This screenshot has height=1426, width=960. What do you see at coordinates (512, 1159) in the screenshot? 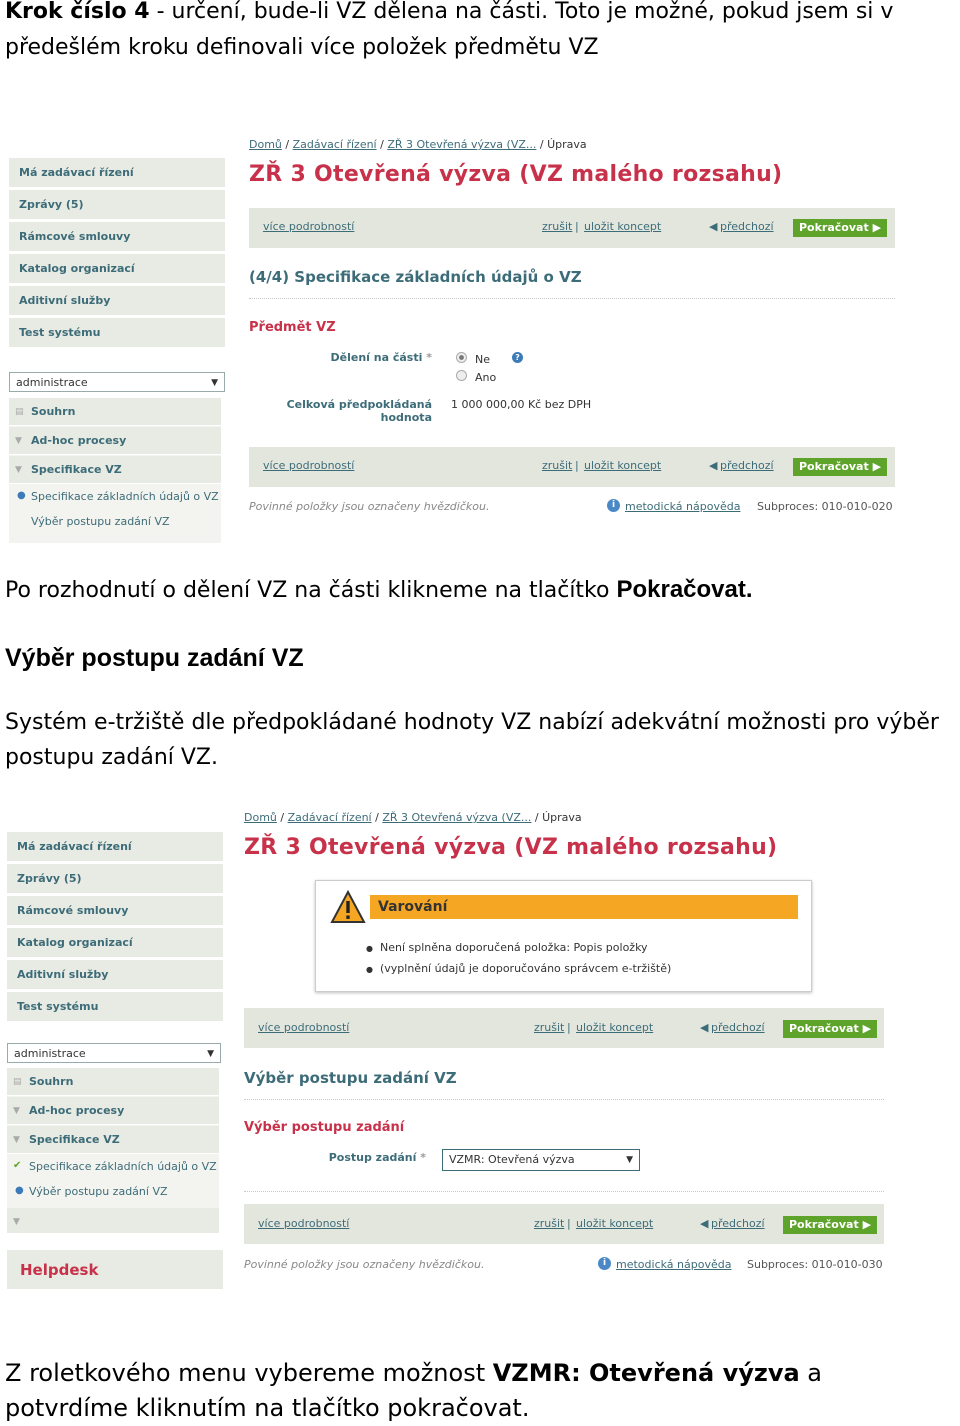
I see `procedure-dropdown-value: VZMR: Otevřená výzva` at bounding box center [512, 1159].